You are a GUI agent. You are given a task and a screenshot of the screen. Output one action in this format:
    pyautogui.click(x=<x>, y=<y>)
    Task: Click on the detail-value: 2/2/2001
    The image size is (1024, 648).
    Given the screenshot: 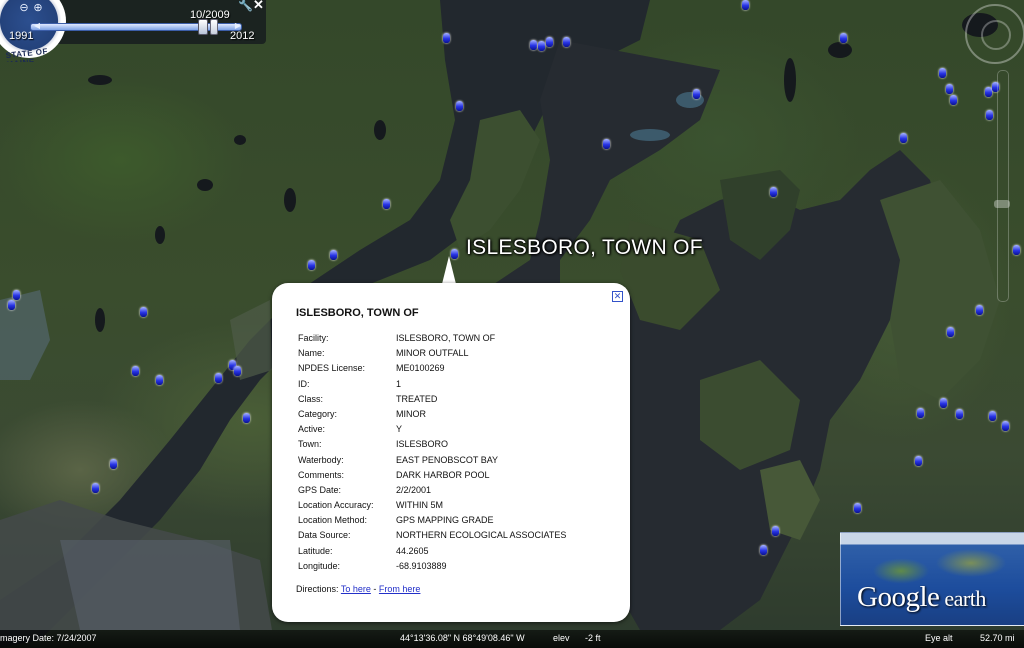 What is the action you would take?
    pyautogui.click(x=414, y=489)
    